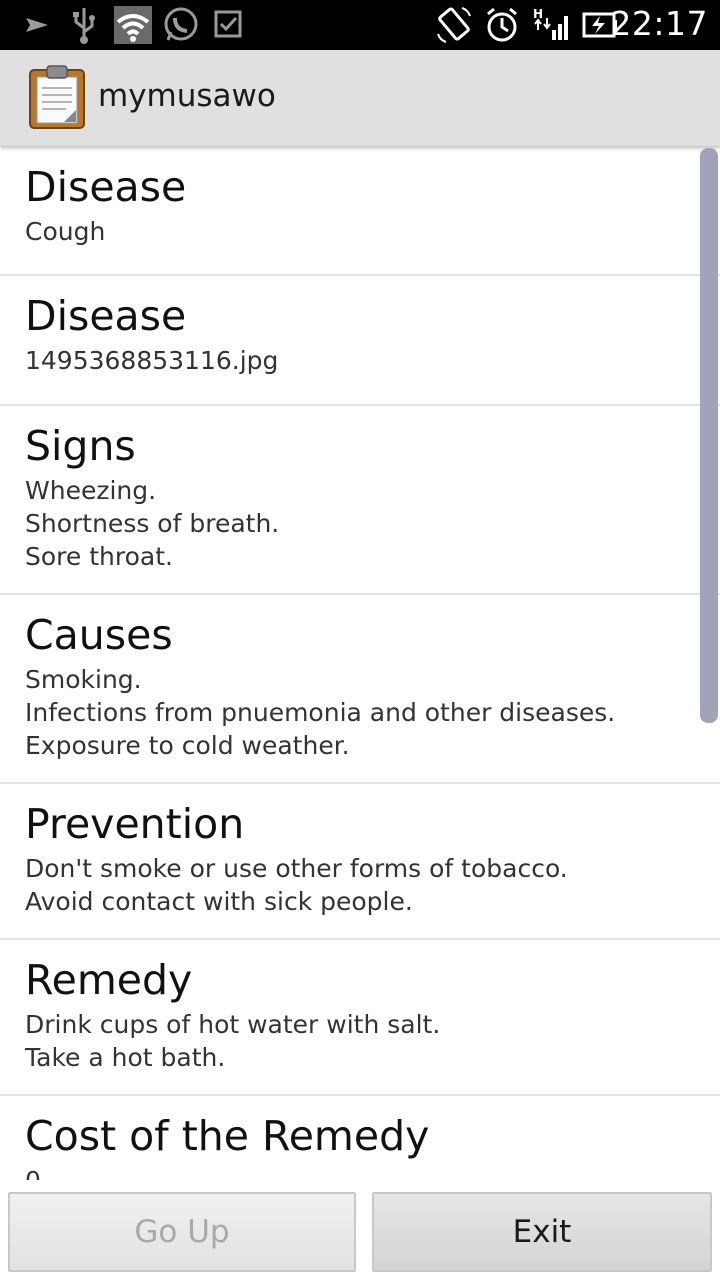 The image size is (720, 1280). Describe the element at coordinates (360, 211) in the screenshot. I see `list-item: Disease Cough` at that location.